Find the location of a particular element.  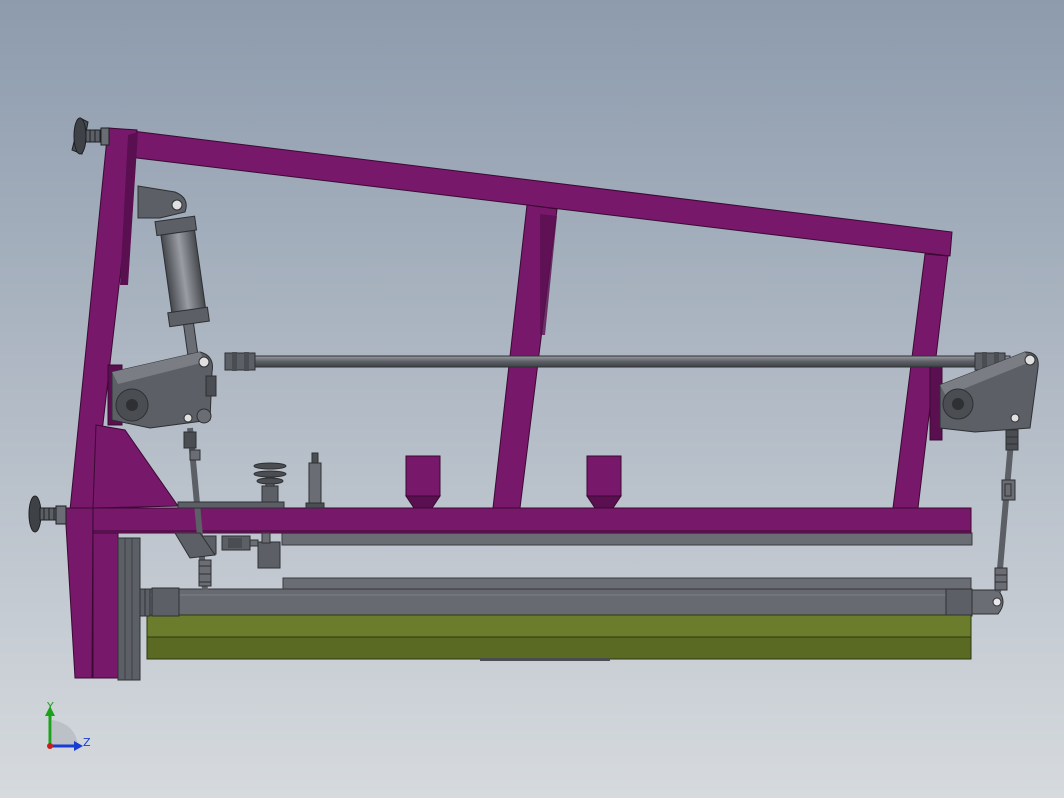

y-axis-label: Y is located at coordinates (50, 706).